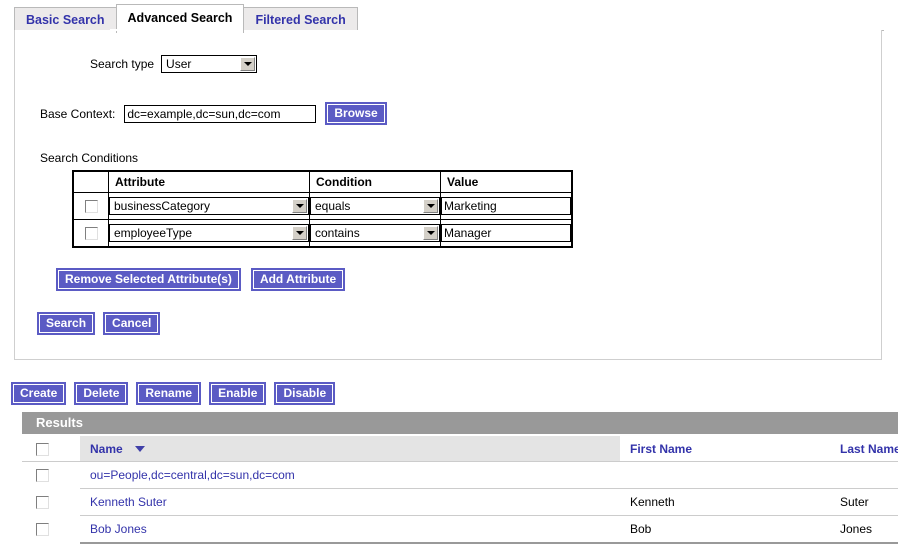 This screenshot has height=548, width=898. What do you see at coordinates (350, 475) in the screenshot?
I see `result-name-cell: ou=People,dc=central,dc=sun,dc=com` at bounding box center [350, 475].